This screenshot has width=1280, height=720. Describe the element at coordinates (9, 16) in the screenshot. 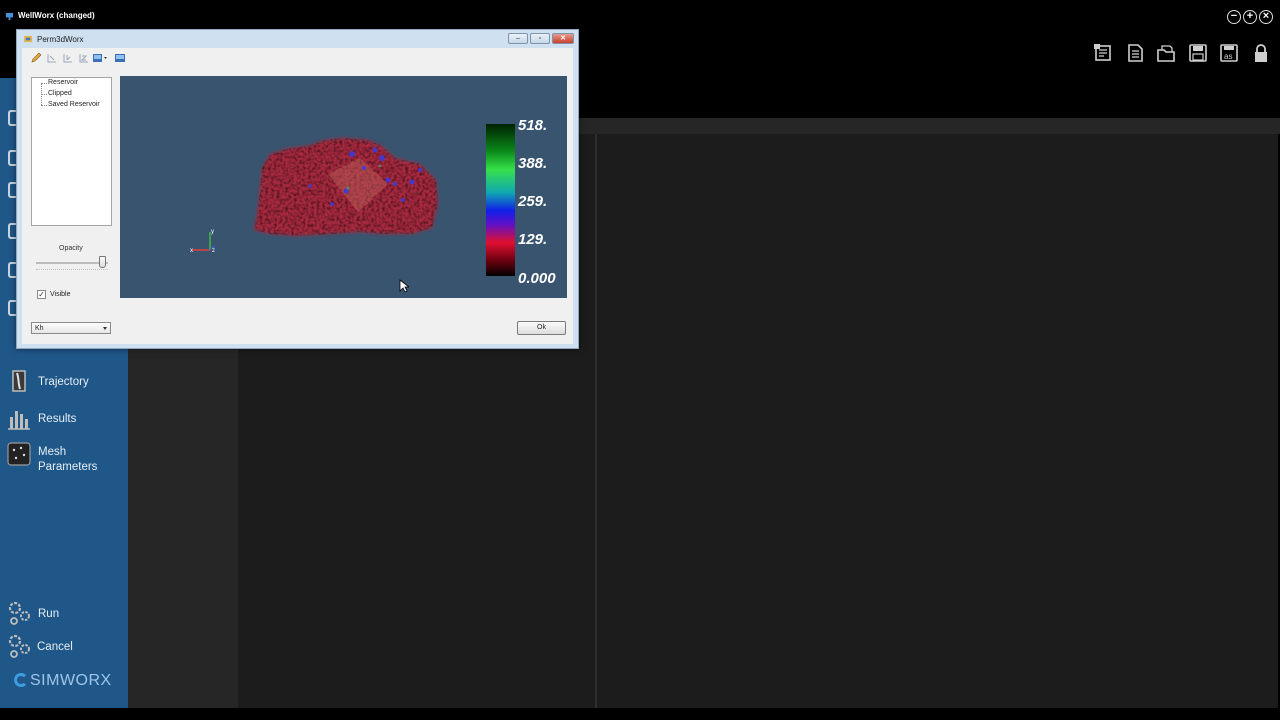

I see `app-icon` at that location.